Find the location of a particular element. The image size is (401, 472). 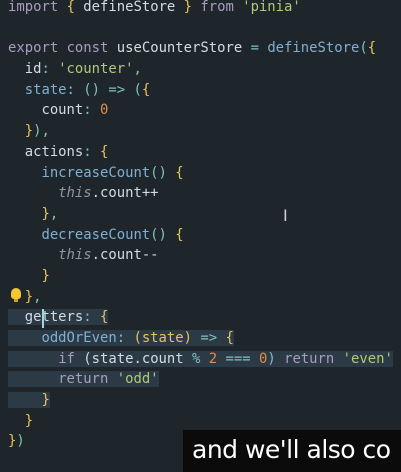

code-token: return is located at coordinates (309, 358).